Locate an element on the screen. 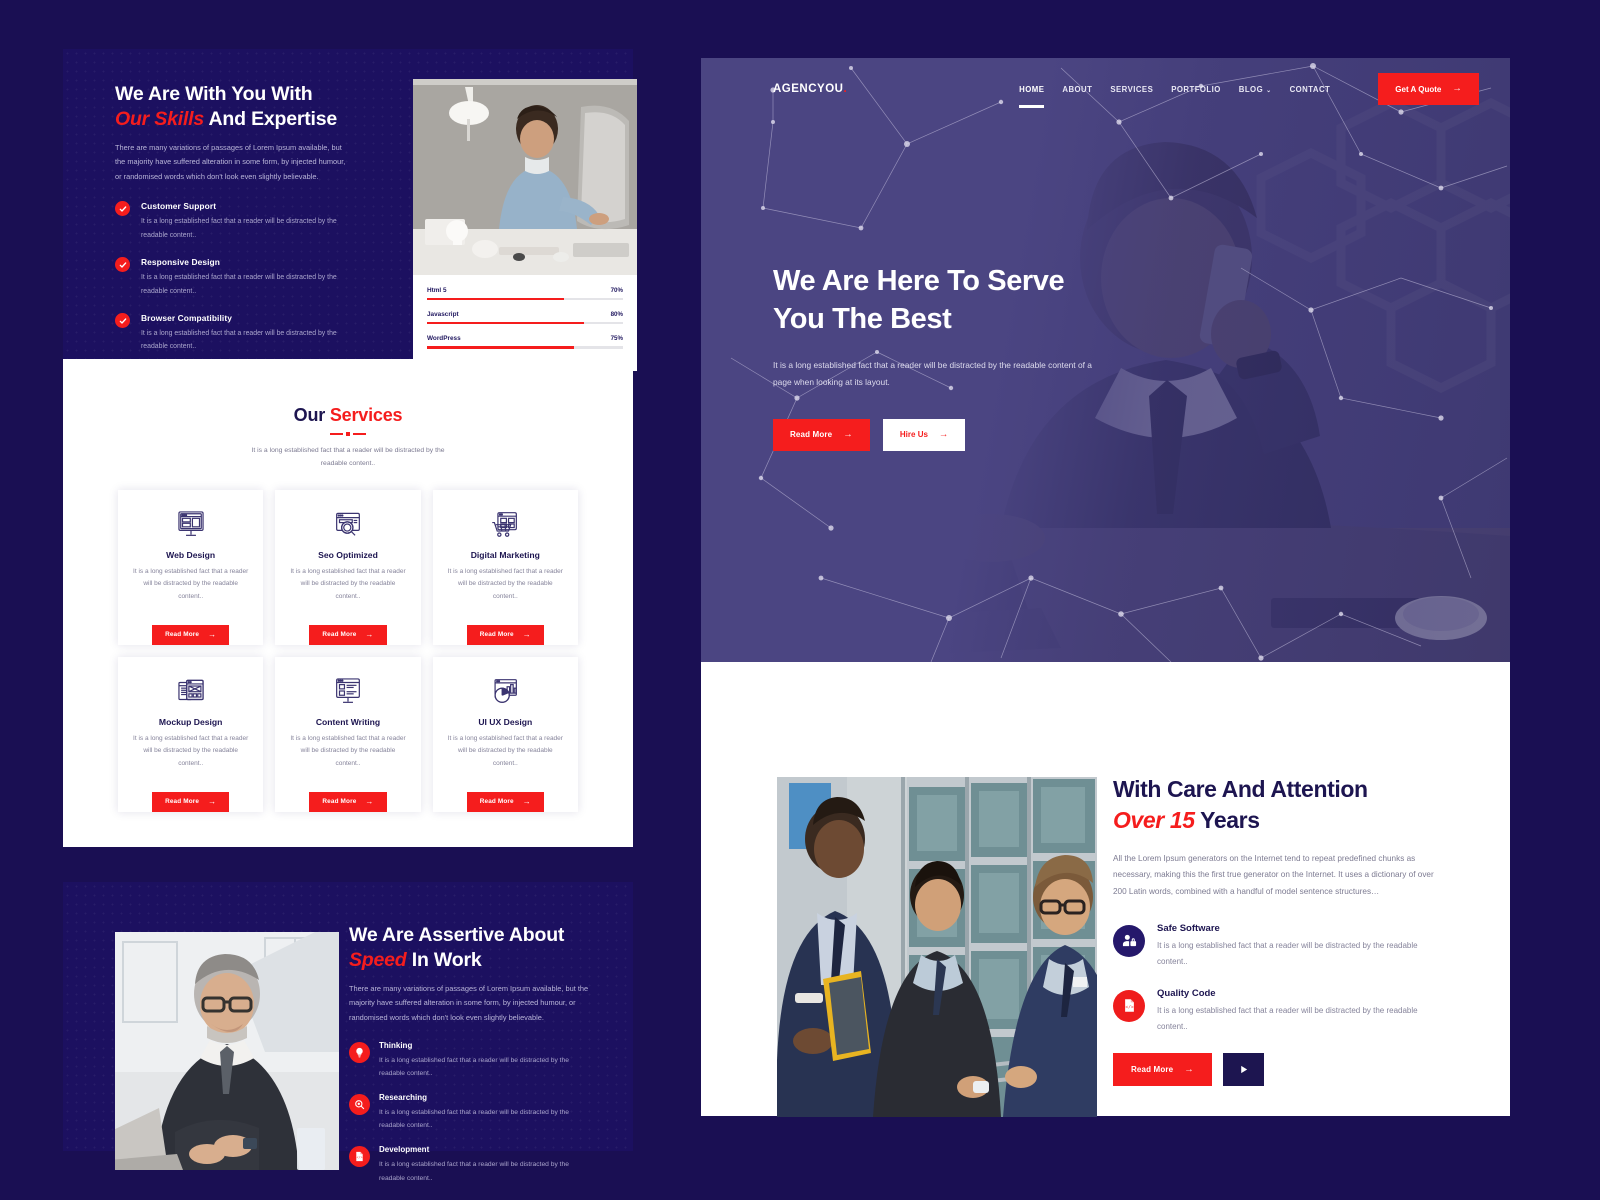 This screenshot has width=1600, height=1200. wireframe-stack-icon is located at coordinates (191, 691).